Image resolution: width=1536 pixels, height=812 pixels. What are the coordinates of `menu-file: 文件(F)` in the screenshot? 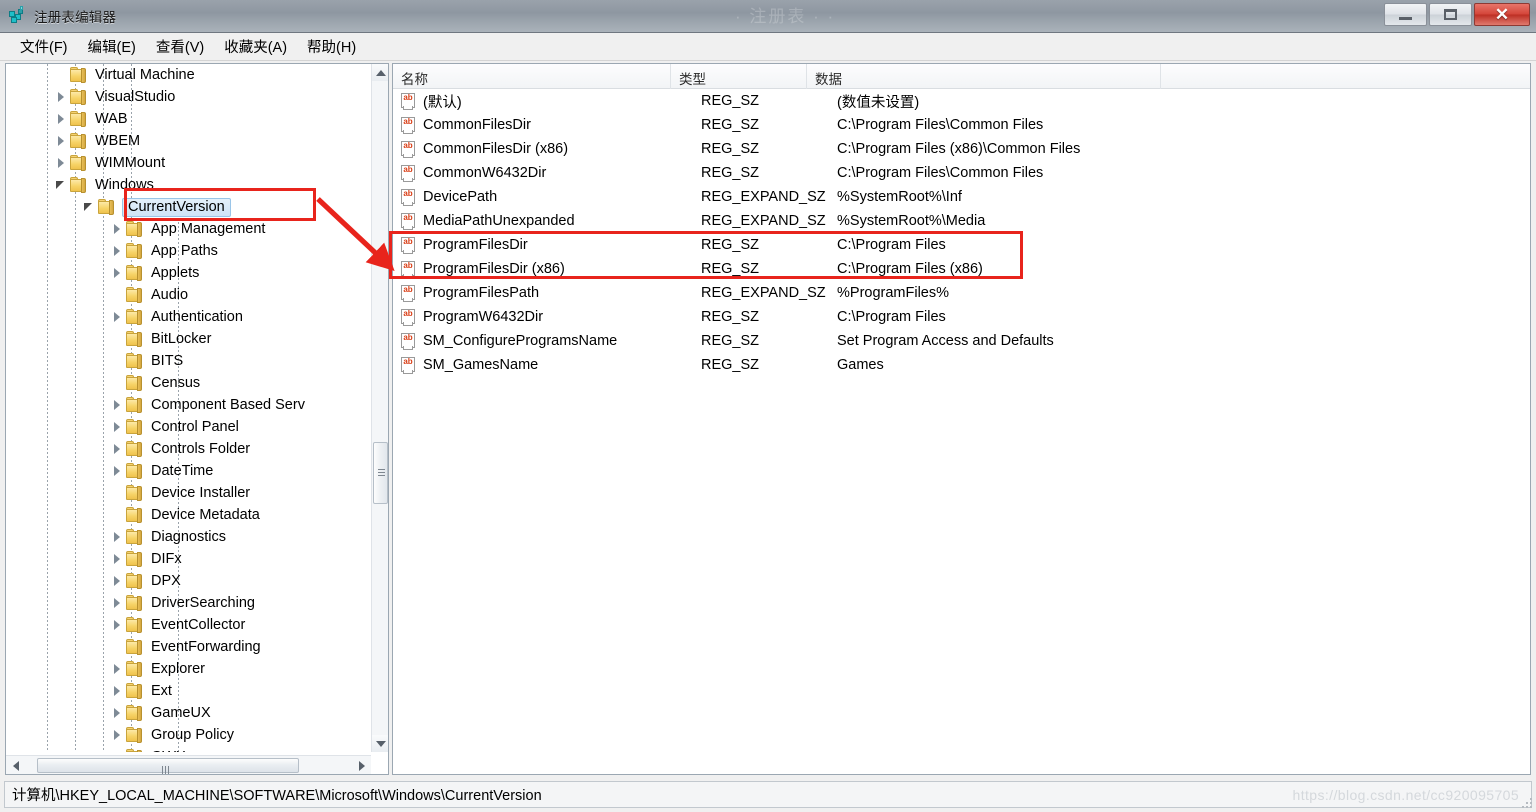 It's located at (44, 46).